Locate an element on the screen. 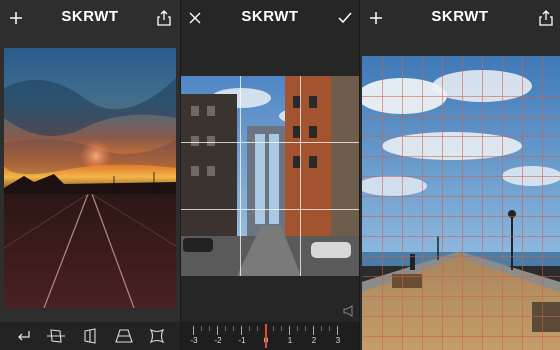 The height and width of the screenshot is (350, 560). ruler-label: 1 is located at coordinates (290, 340).